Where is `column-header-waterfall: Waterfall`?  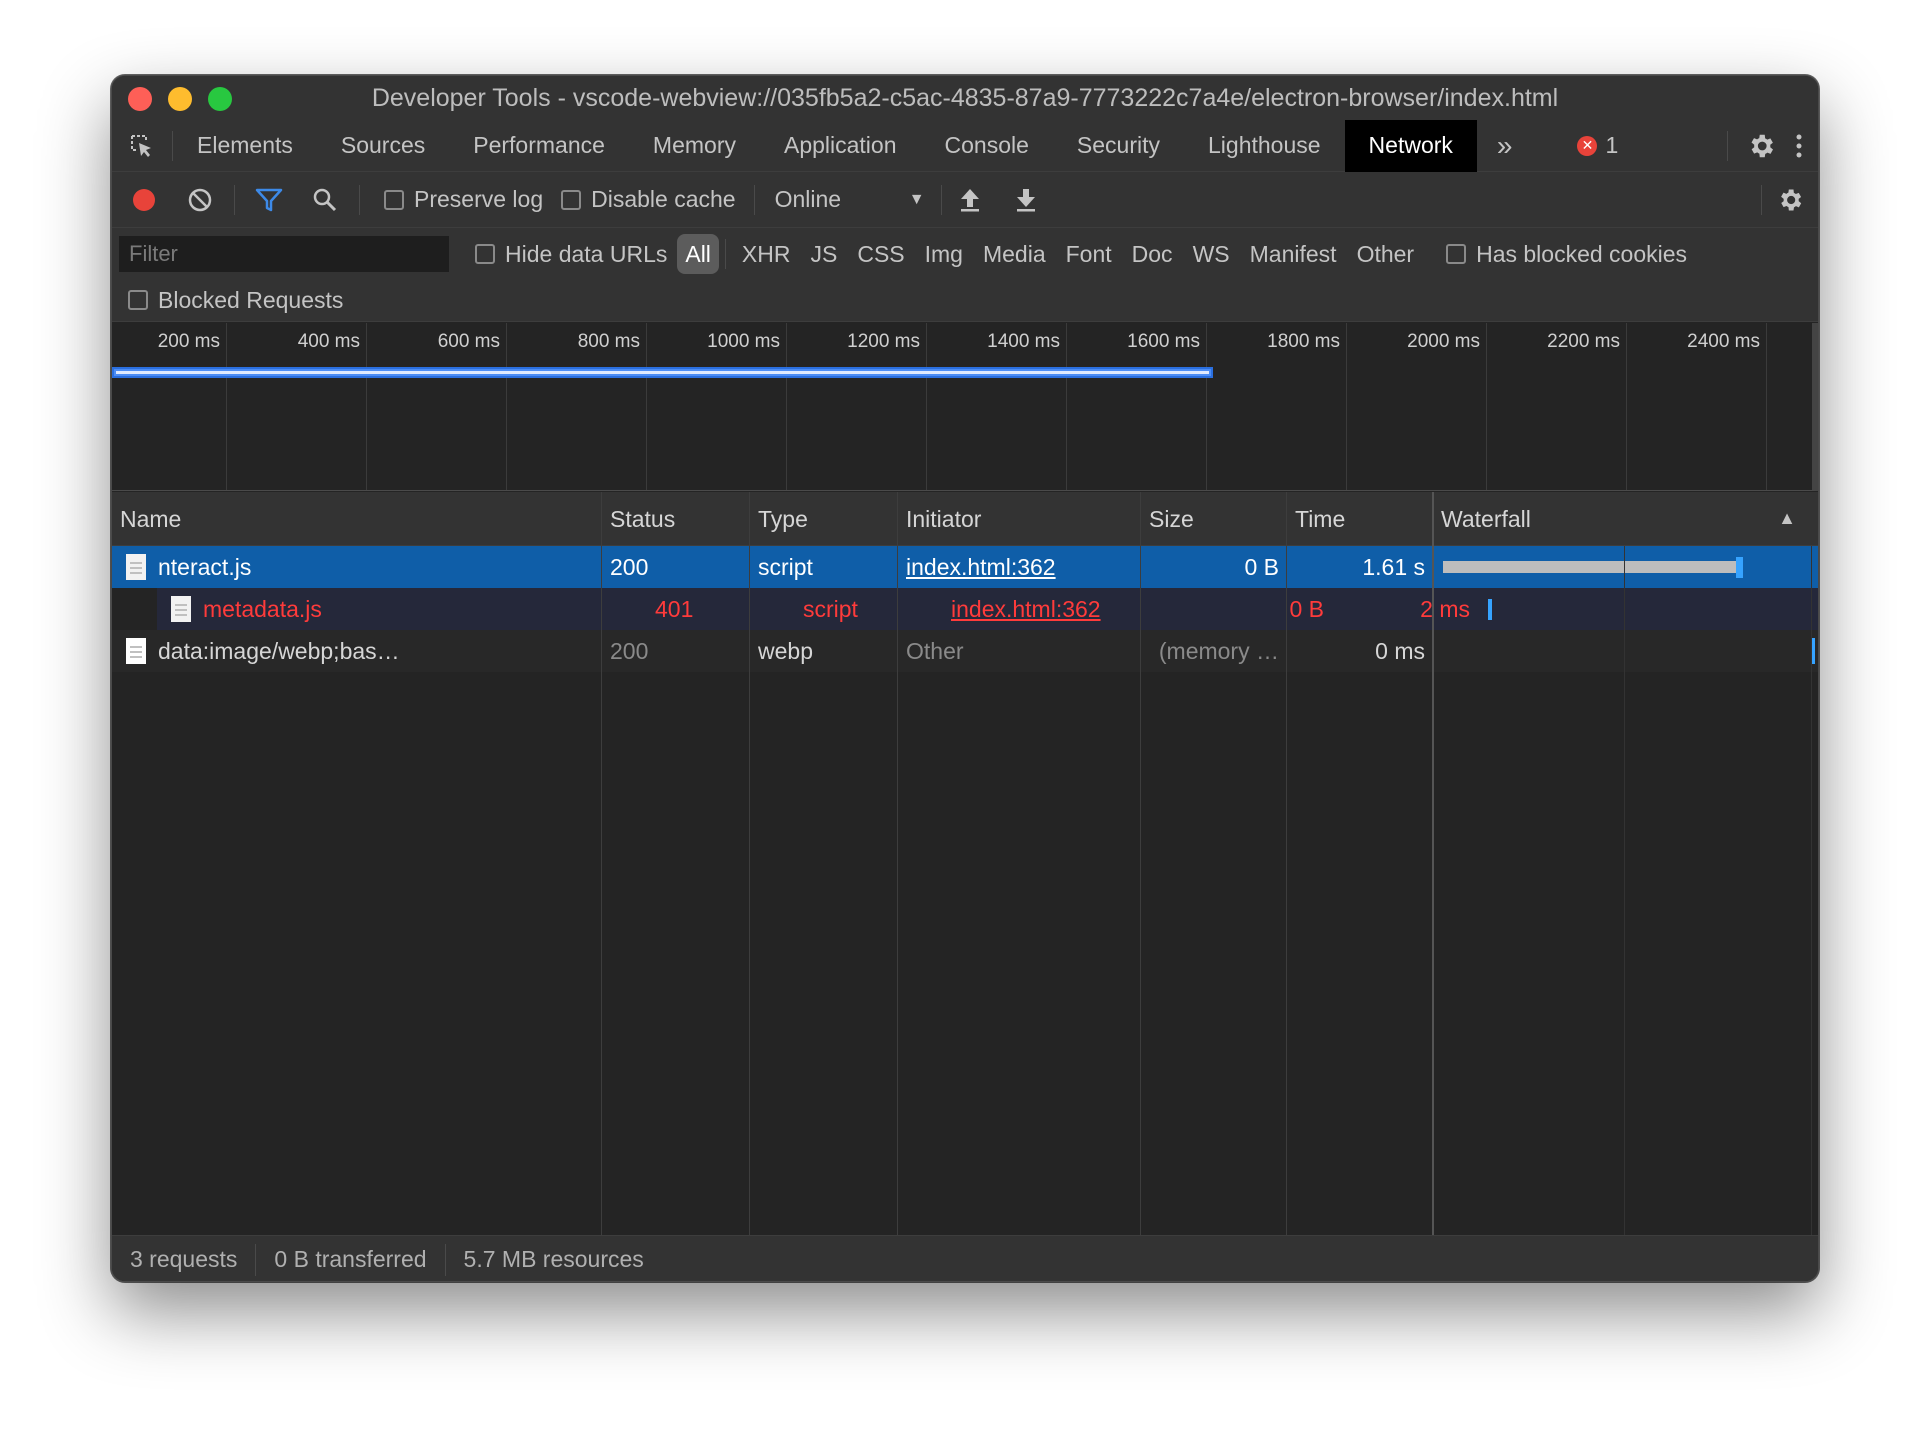
column-header-waterfall: Waterfall is located at coordinates (1625, 519).